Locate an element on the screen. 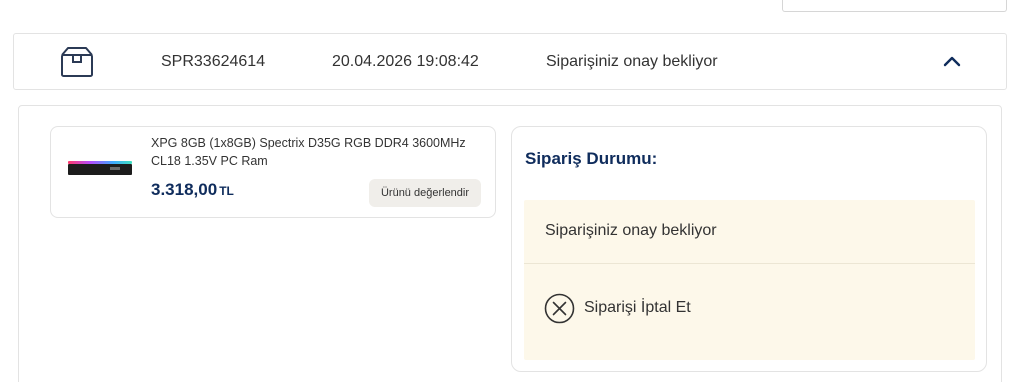  divider is located at coordinates (749, 263).